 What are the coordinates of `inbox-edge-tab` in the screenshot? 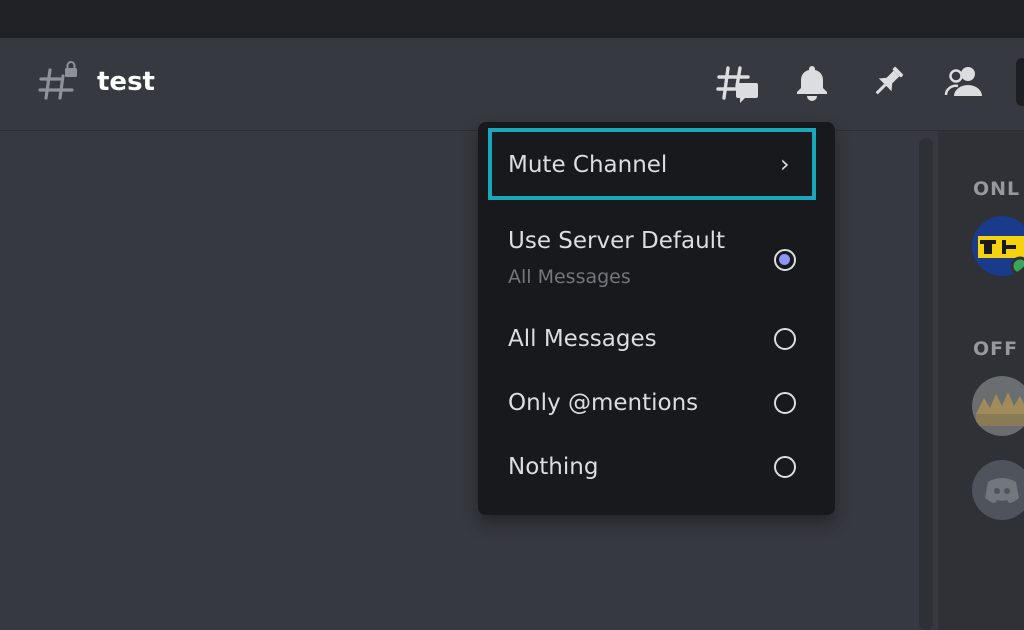 It's located at (1020, 82).